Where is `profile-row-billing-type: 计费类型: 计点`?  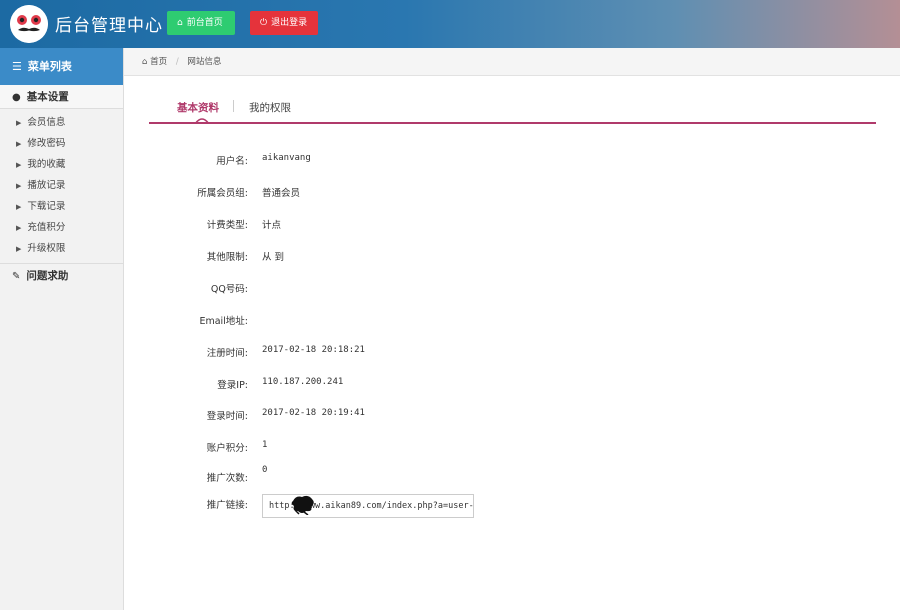 profile-row-billing-type: 计费类型: 计点 is located at coordinates (450, 224).